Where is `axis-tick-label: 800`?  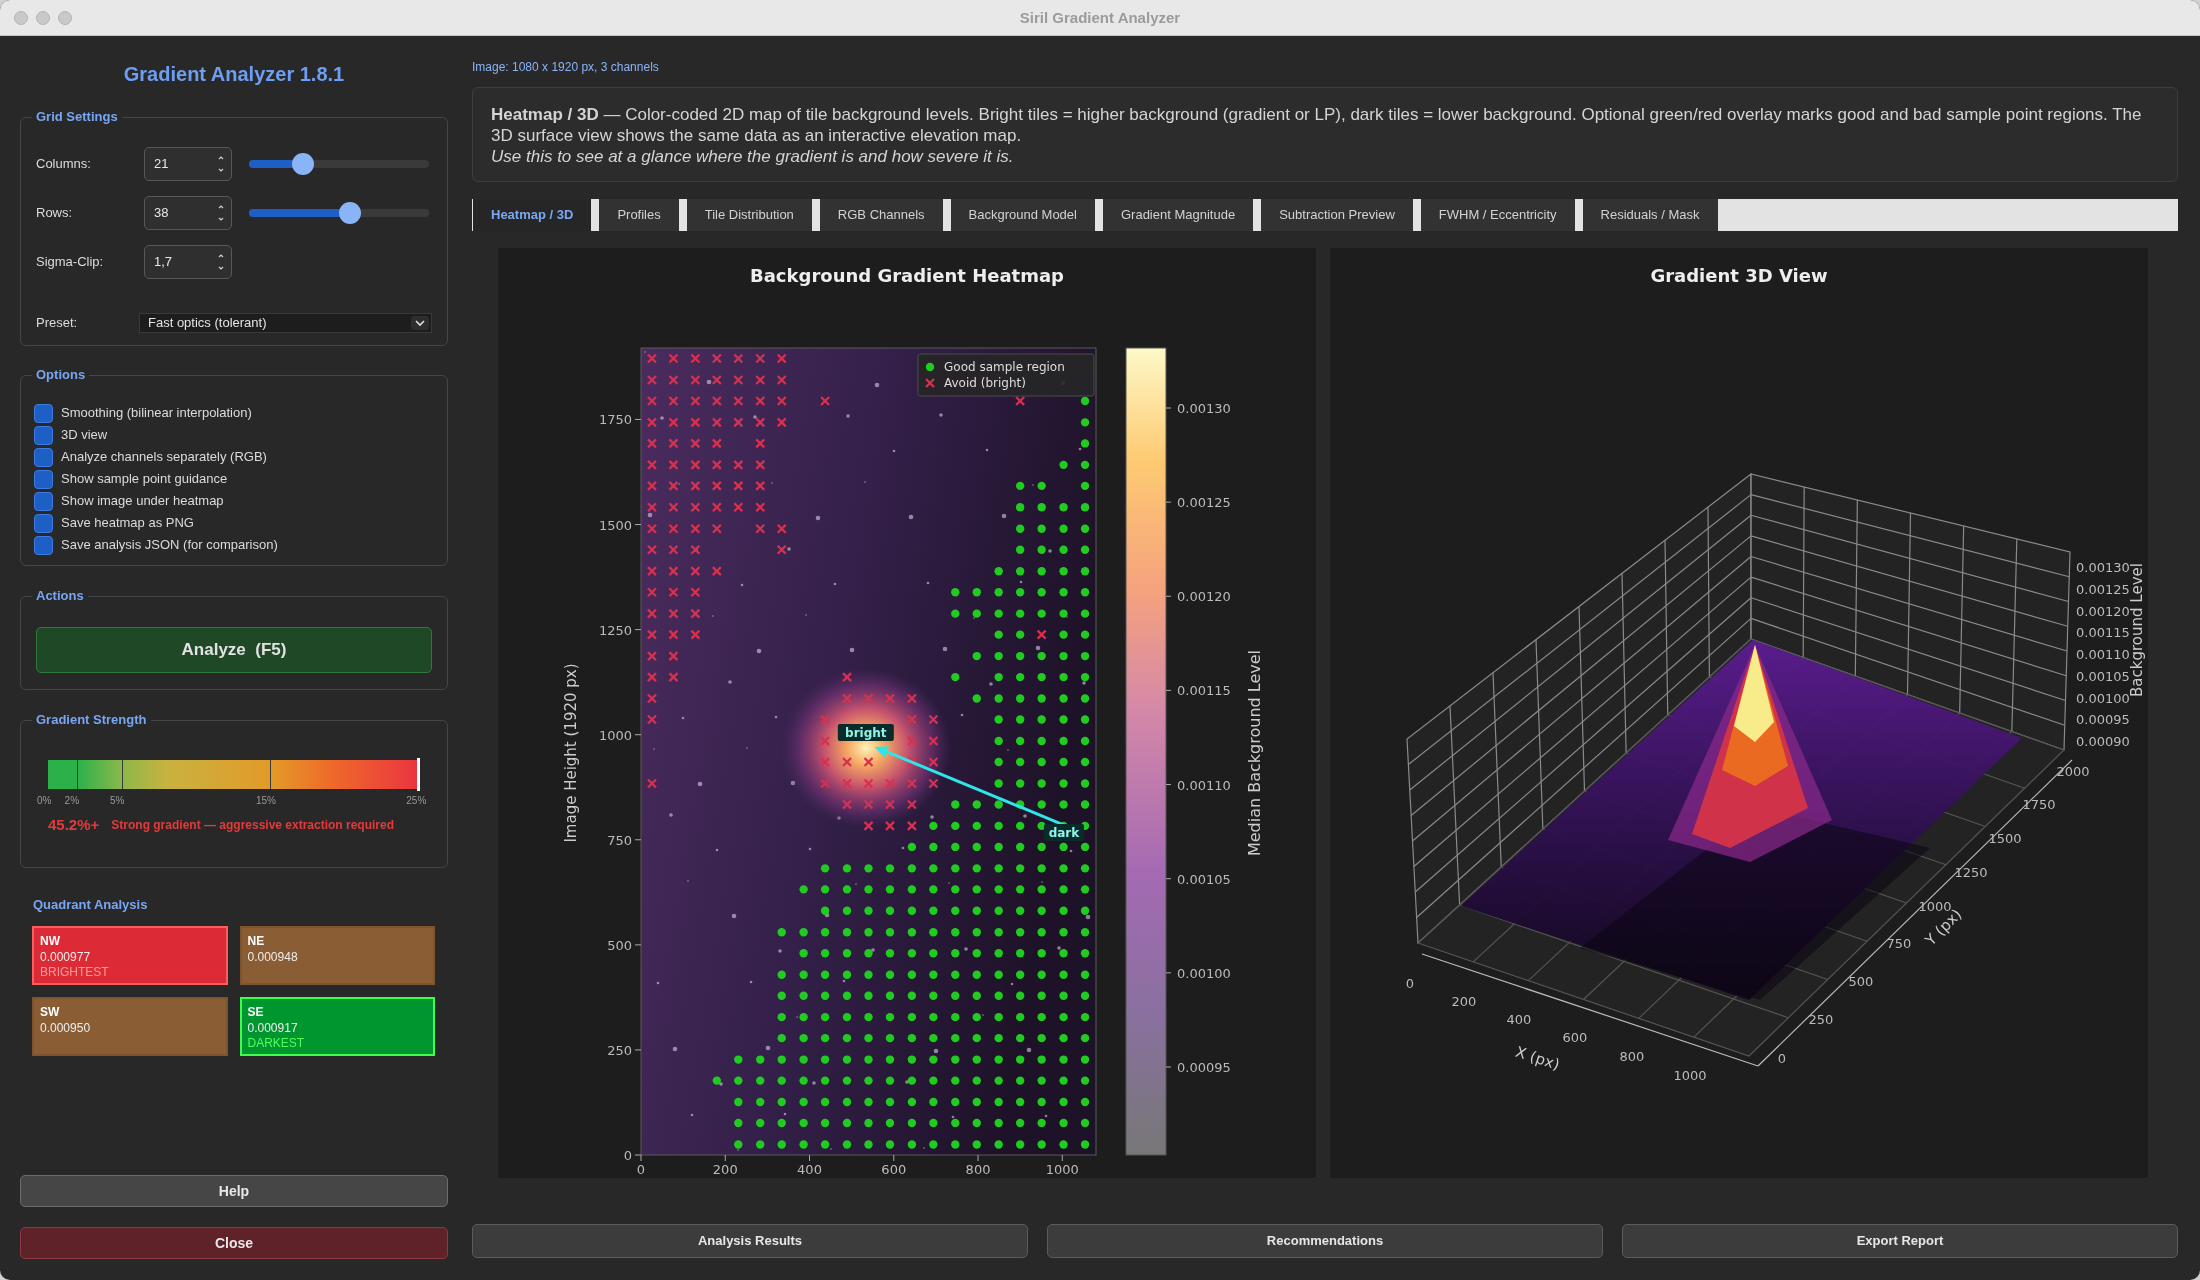 axis-tick-label: 800 is located at coordinates (978, 1169).